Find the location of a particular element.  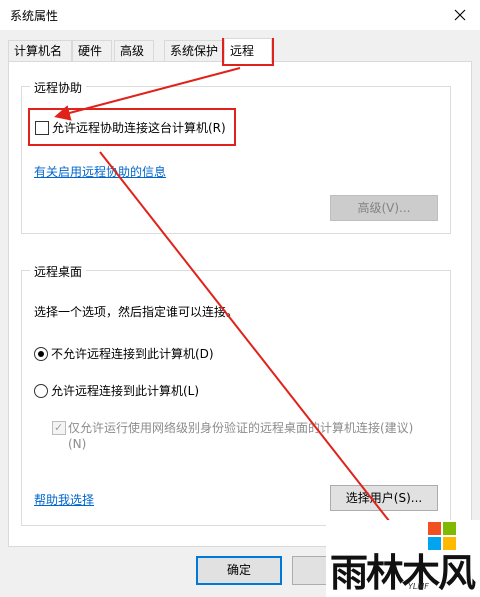

nla-label-suffix: (N) is located at coordinates (77, 444).